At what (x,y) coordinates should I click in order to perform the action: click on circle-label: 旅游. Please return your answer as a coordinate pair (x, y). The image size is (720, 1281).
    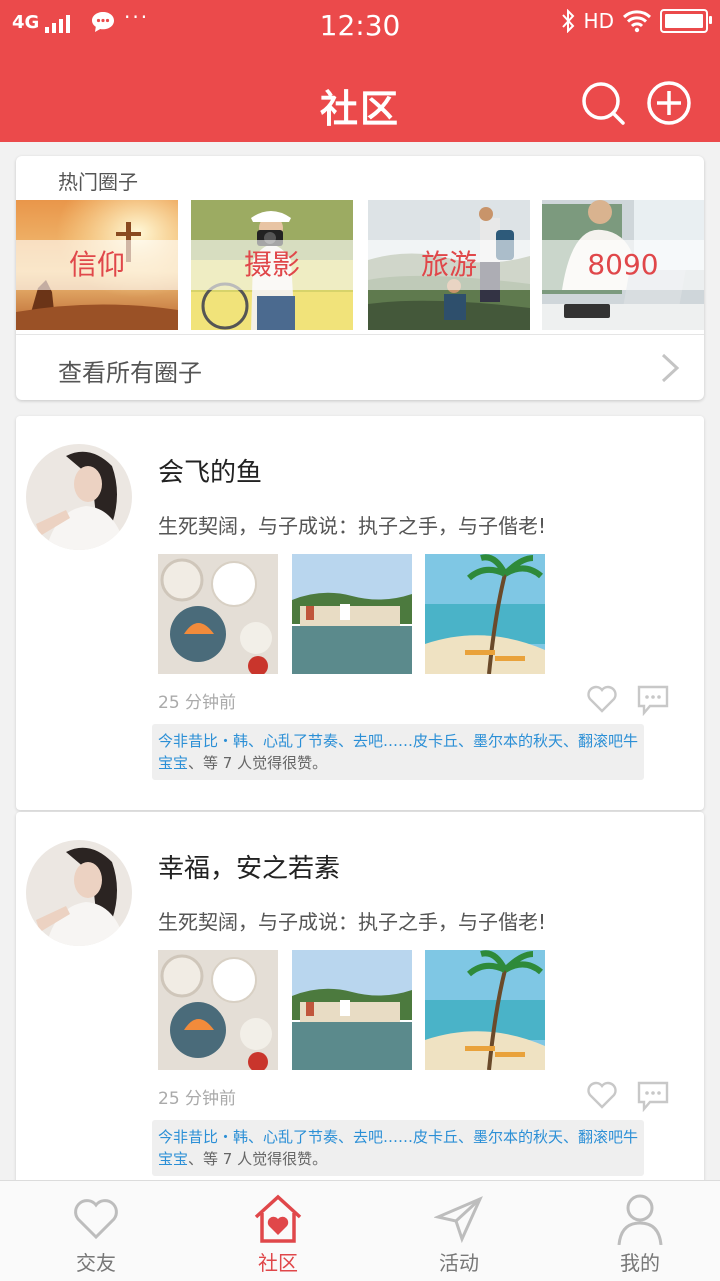
    Looking at the image, I should click on (449, 265).